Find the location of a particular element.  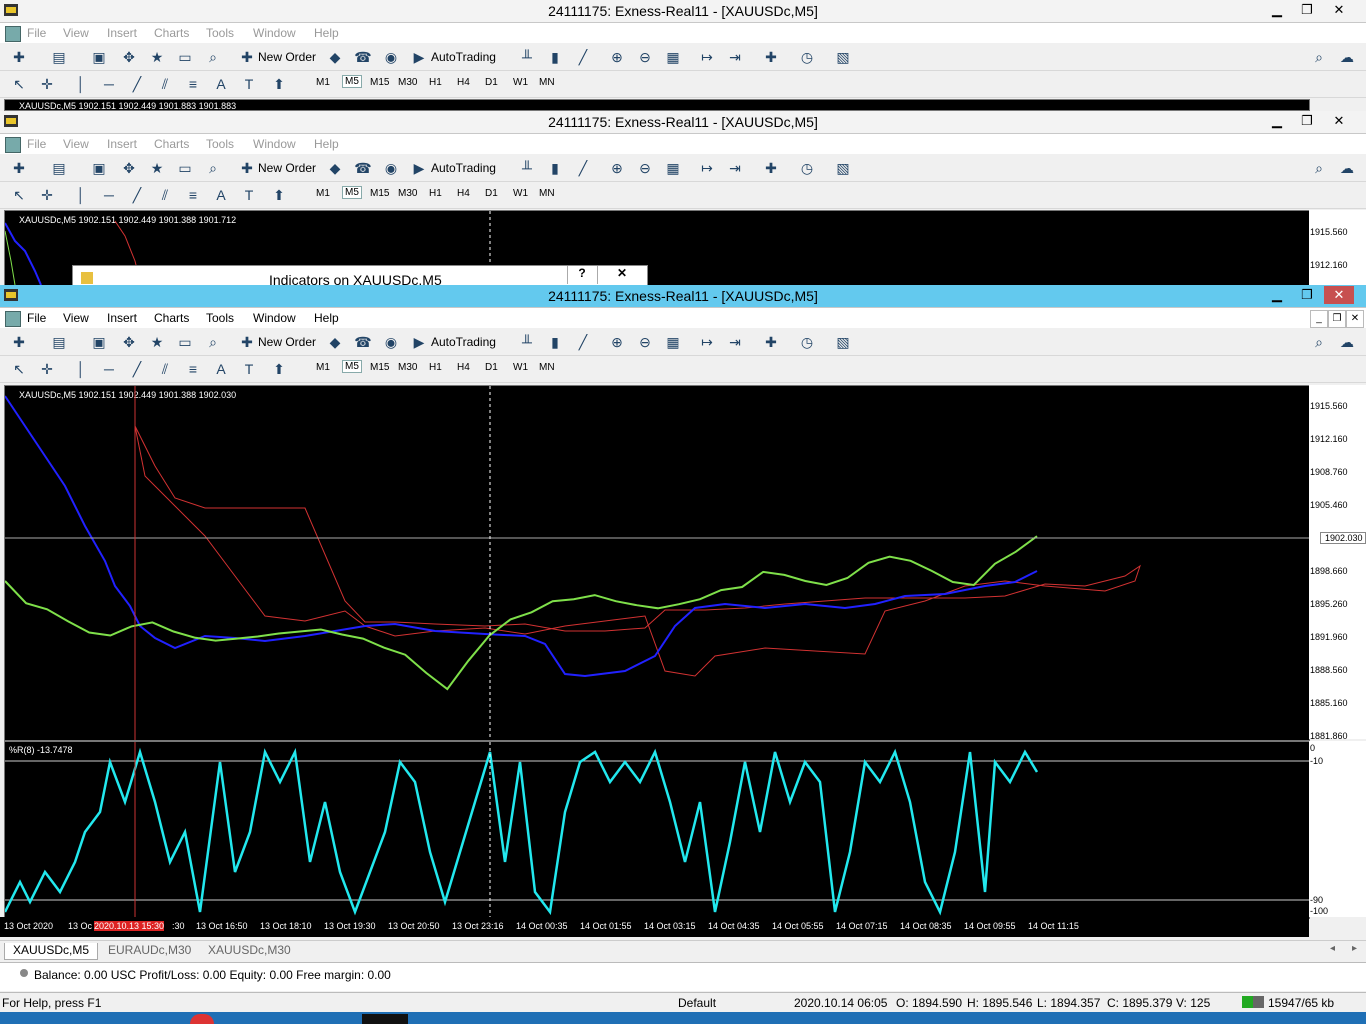

menu-window-2: Window is located at coordinates (274, 144).